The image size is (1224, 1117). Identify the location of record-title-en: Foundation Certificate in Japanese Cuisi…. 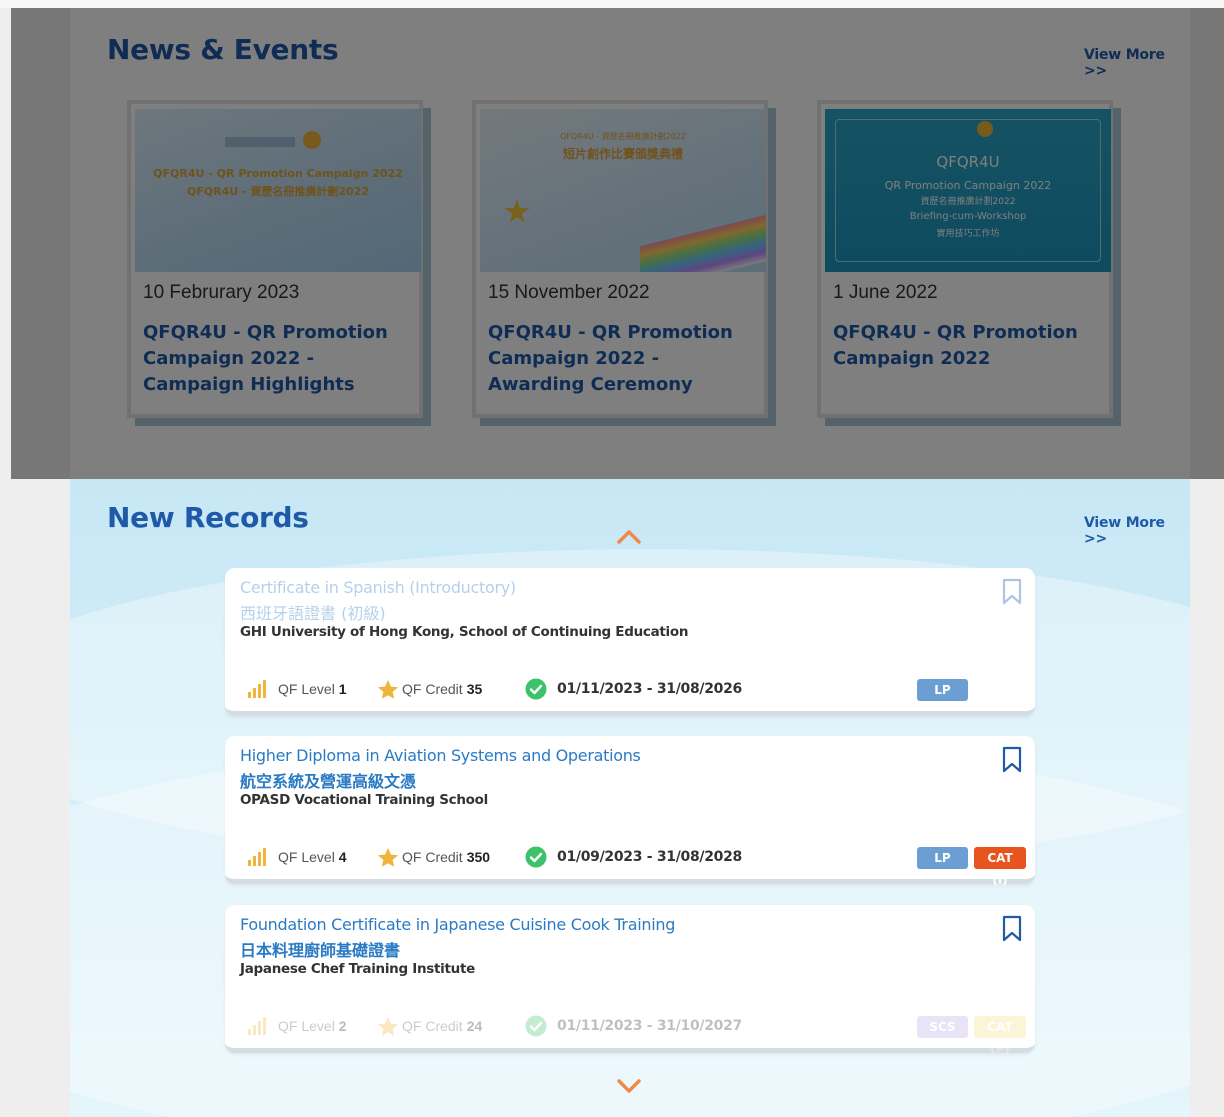
(457, 924).